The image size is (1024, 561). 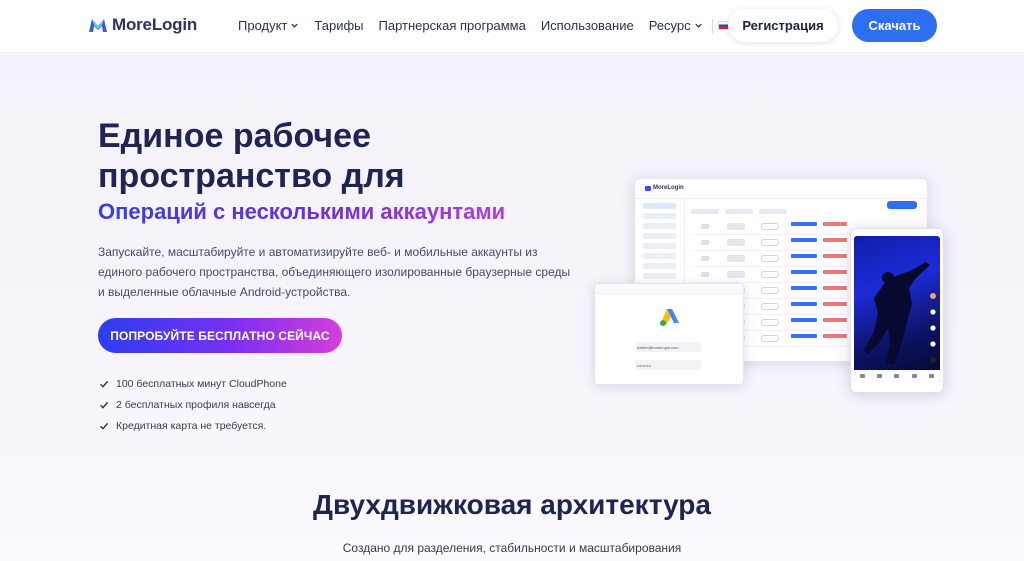 I want to click on benefit-text: Кредитная карта не требуется., so click(x=191, y=425).